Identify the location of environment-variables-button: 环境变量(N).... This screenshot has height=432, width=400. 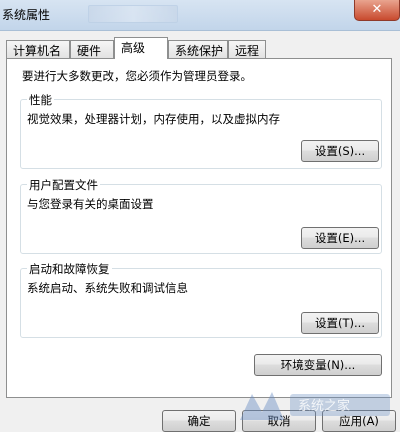
(318, 365).